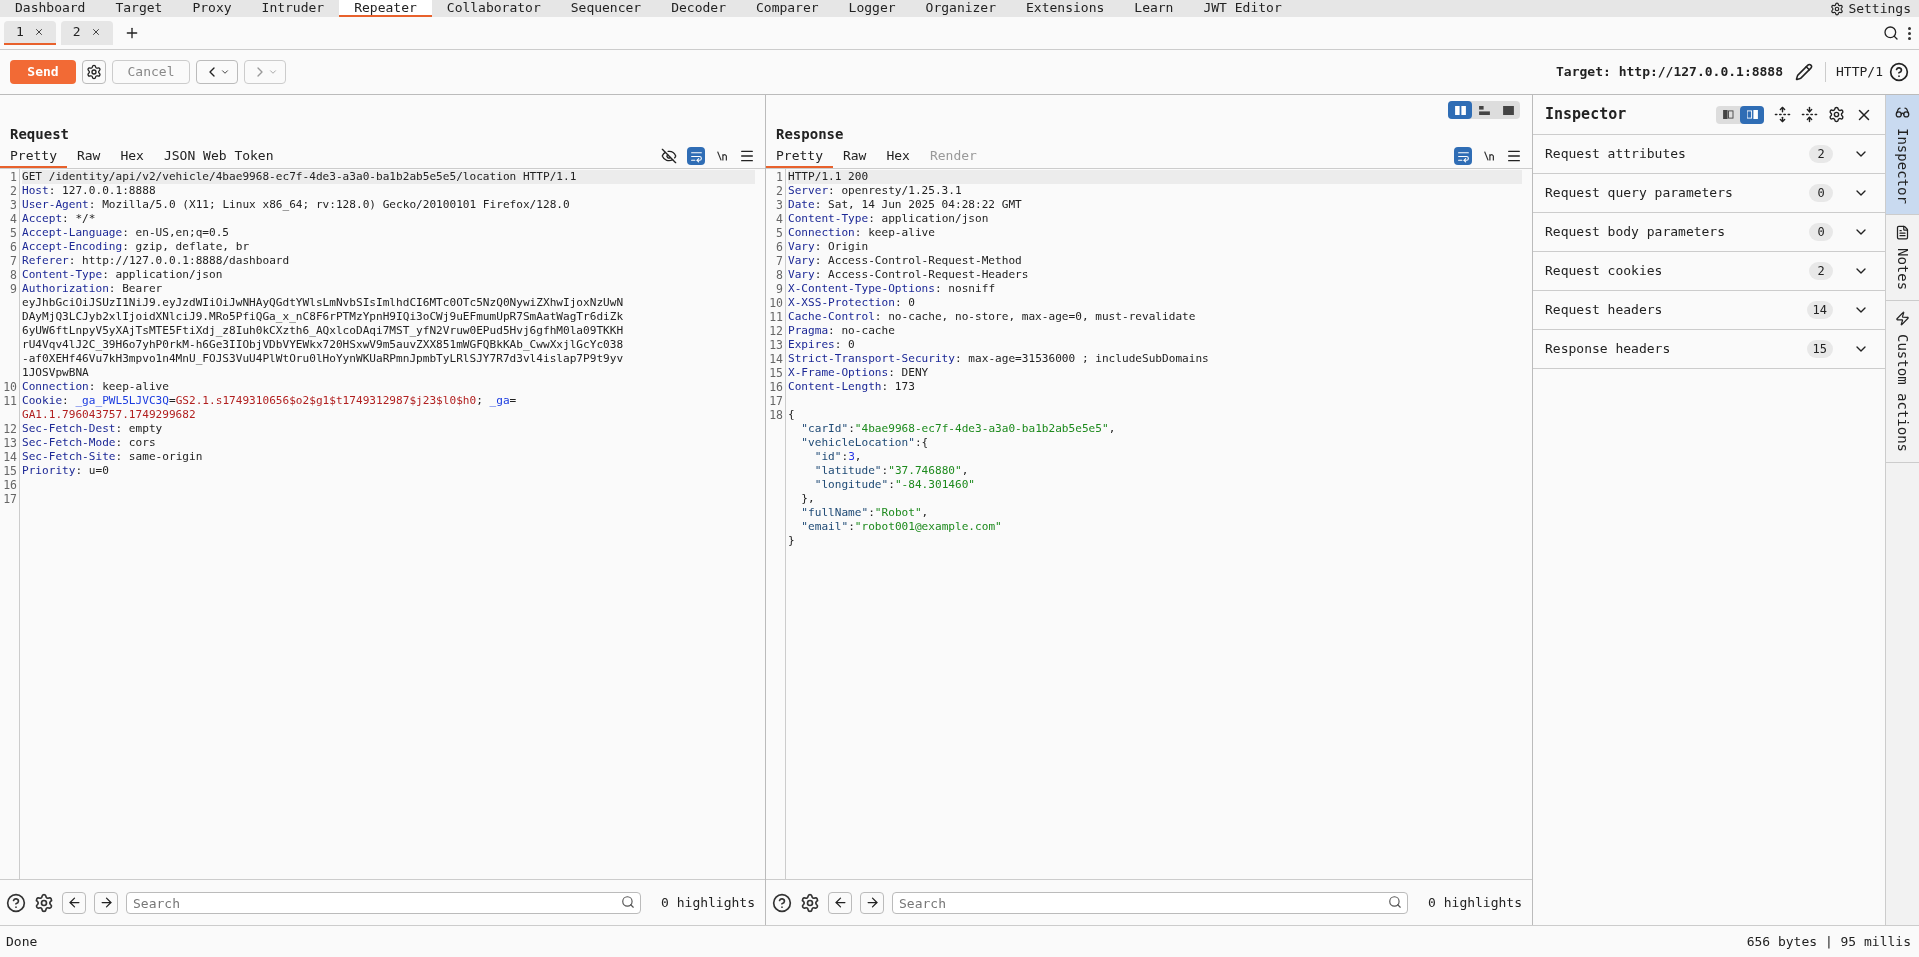 This screenshot has width=1919, height=957. I want to click on line-number: 5, so click(779, 233).